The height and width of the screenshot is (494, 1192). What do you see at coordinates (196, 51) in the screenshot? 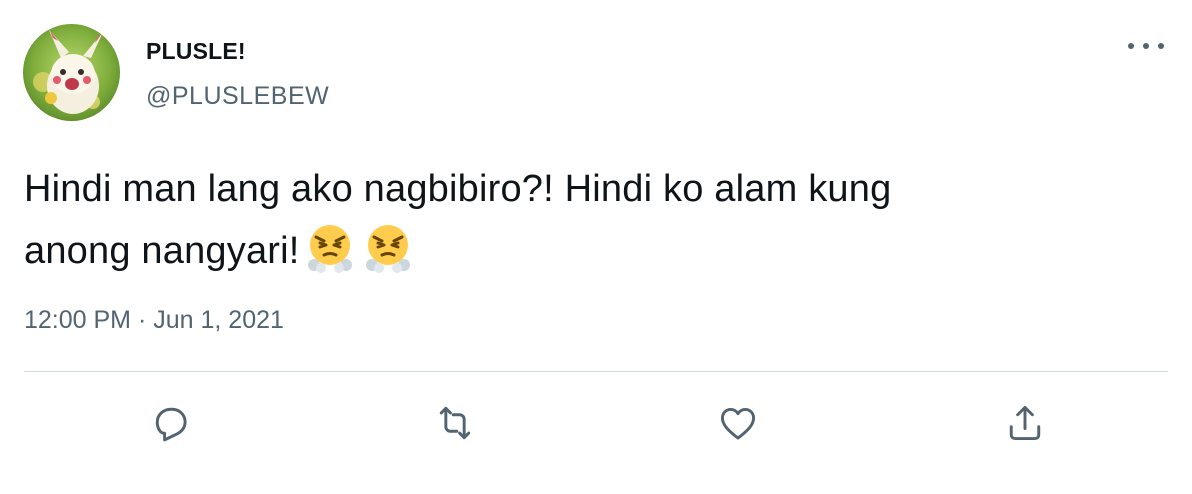
I see `display-name: PLUSLE!` at bounding box center [196, 51].